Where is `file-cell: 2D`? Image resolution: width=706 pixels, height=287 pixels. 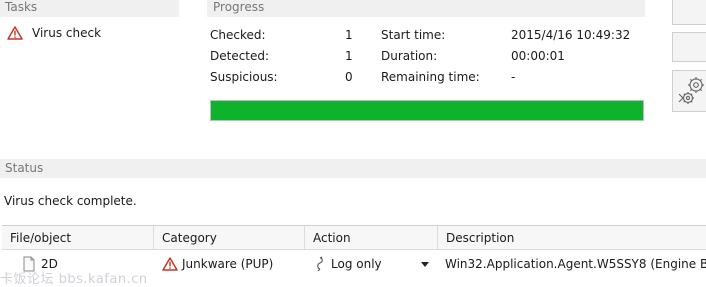 file-cell: 2D is located at coordinates (40, 264).